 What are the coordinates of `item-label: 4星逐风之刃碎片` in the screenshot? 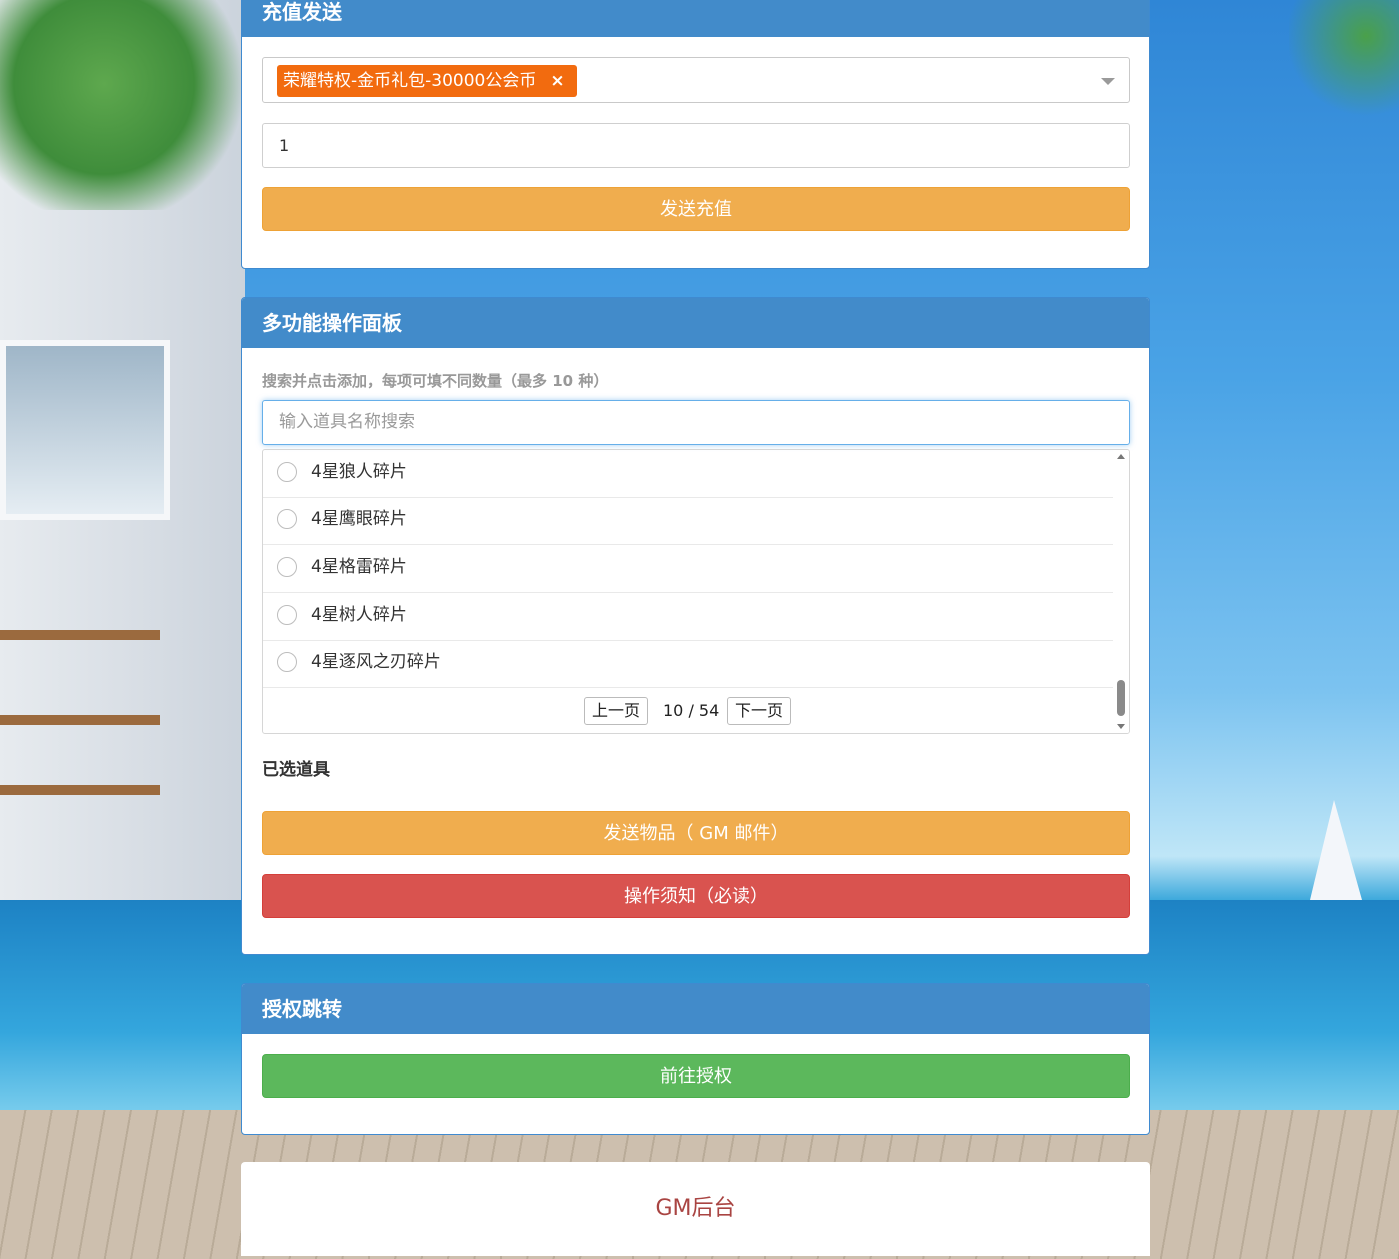 It's located at (376, 662).